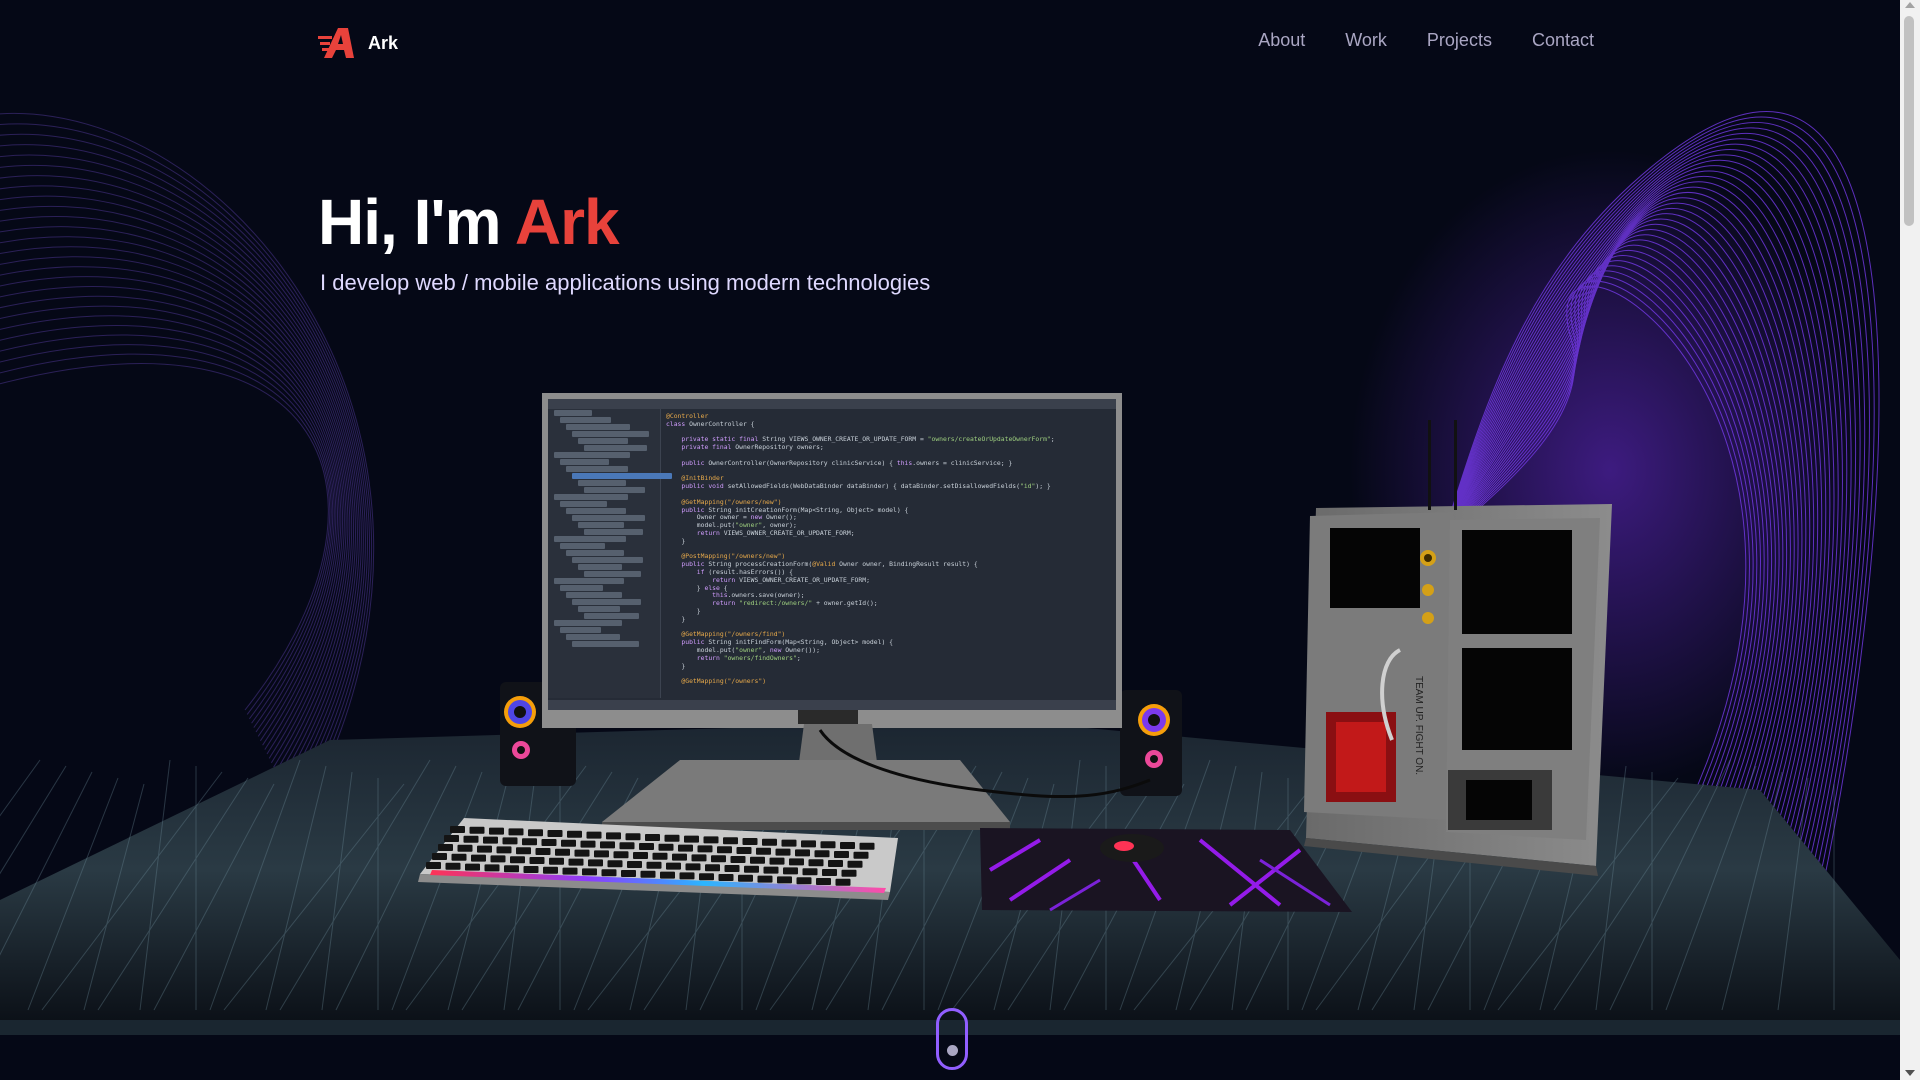 This screenshot has height=1080, width=1920. Describe the element at coordinates (1132, 848) in the screenshot. I see `mouse` at that location.